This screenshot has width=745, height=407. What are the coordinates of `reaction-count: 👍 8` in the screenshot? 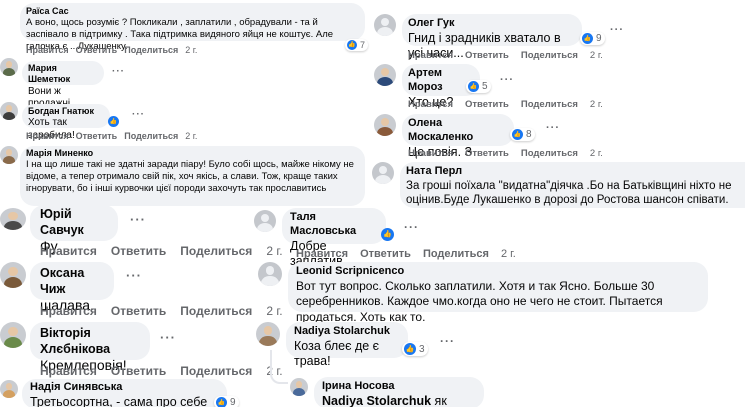 It's located at (522, 134).